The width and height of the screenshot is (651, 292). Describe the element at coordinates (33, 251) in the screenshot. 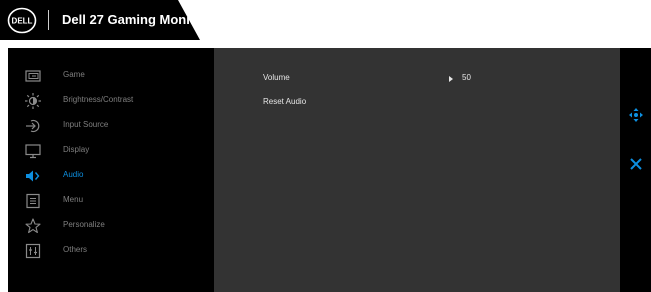

I see `others-icon` at that location.